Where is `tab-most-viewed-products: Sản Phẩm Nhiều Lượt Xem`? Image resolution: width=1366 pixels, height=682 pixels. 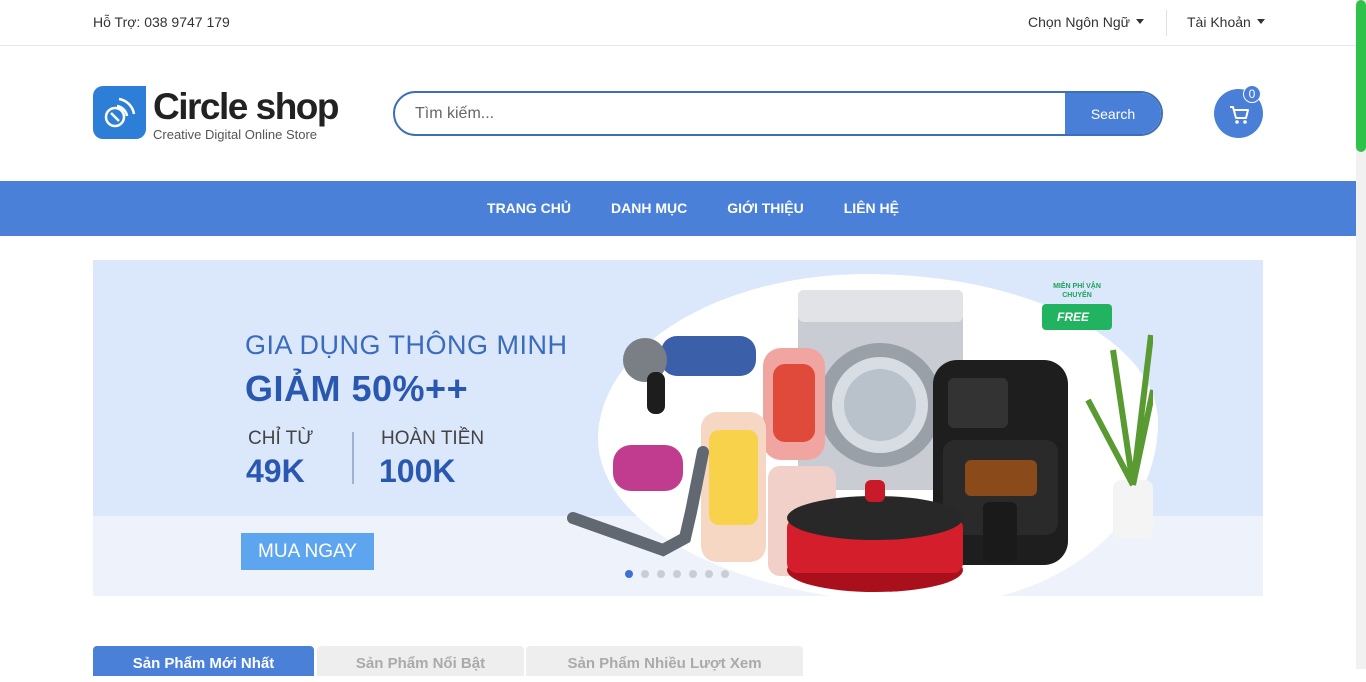
tab-most-viewed-products: Sản Phẩm Nhiều Lượt Xem is located at coordinates (664, 661).